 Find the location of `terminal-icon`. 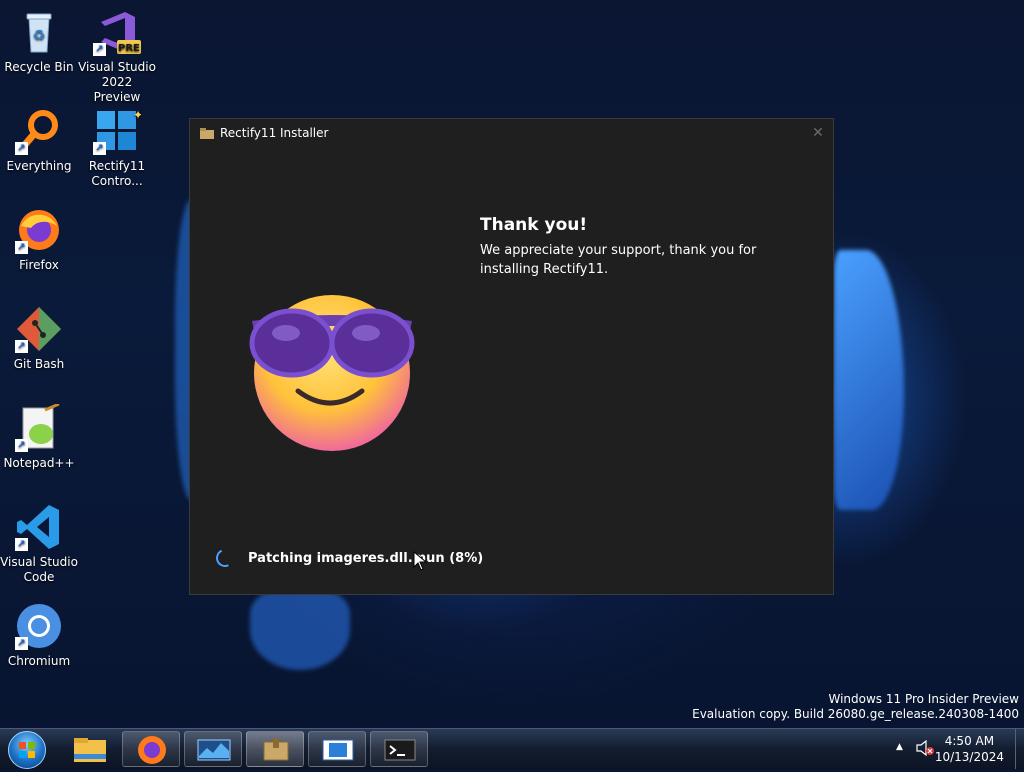

terminal-icon is located at coordinates (400, 750).